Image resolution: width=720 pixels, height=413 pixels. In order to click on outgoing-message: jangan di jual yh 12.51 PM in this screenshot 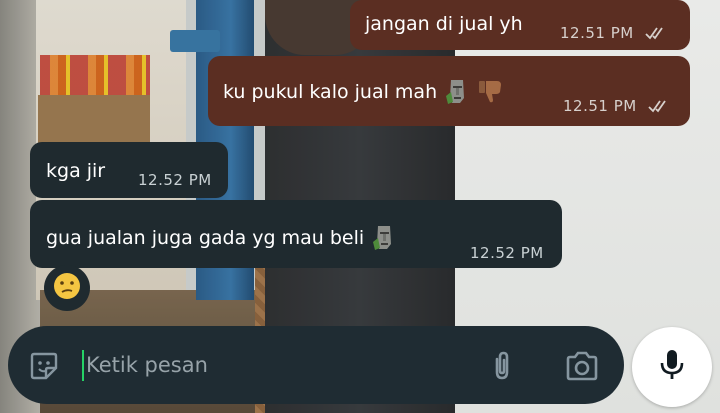, I will do `click(520, 25)`.